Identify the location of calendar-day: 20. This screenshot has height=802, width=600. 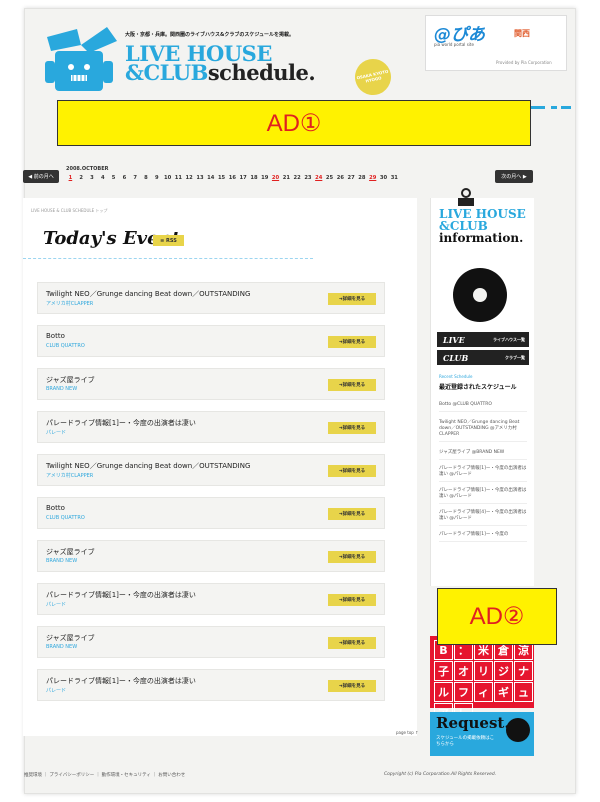
(275, 178).